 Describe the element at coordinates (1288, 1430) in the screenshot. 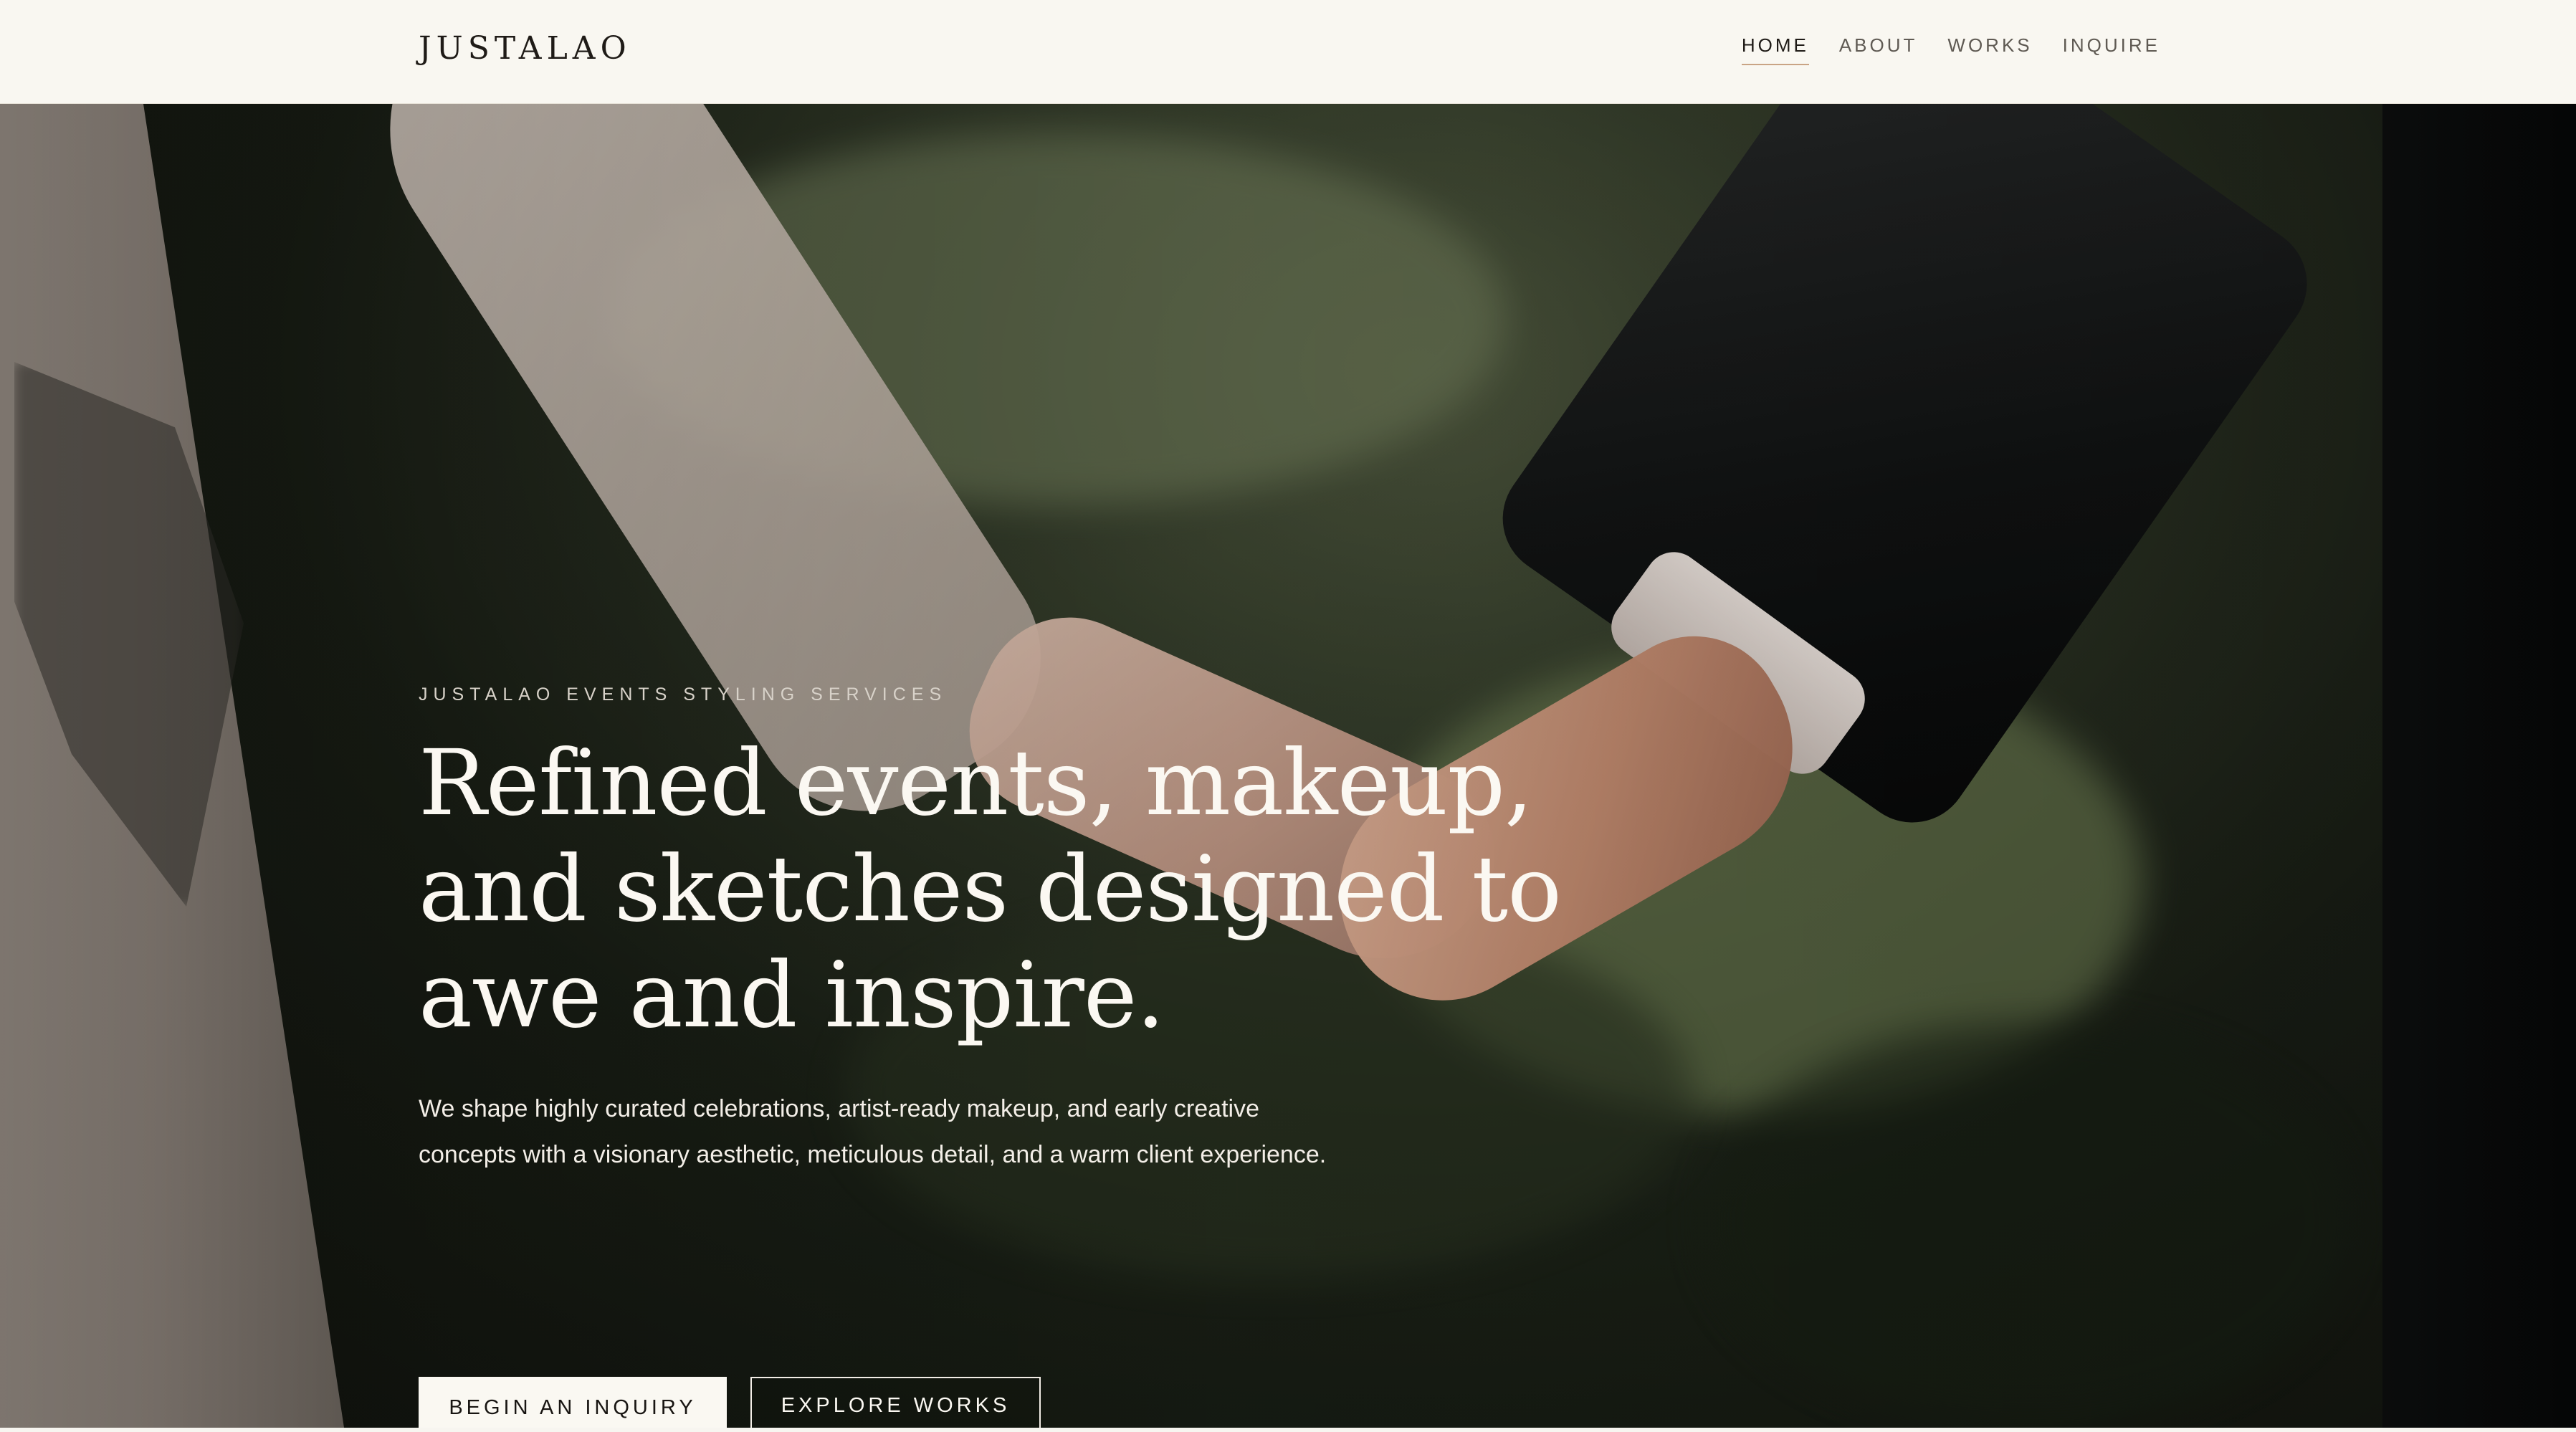

I see `page-bottom-edge` at that location.